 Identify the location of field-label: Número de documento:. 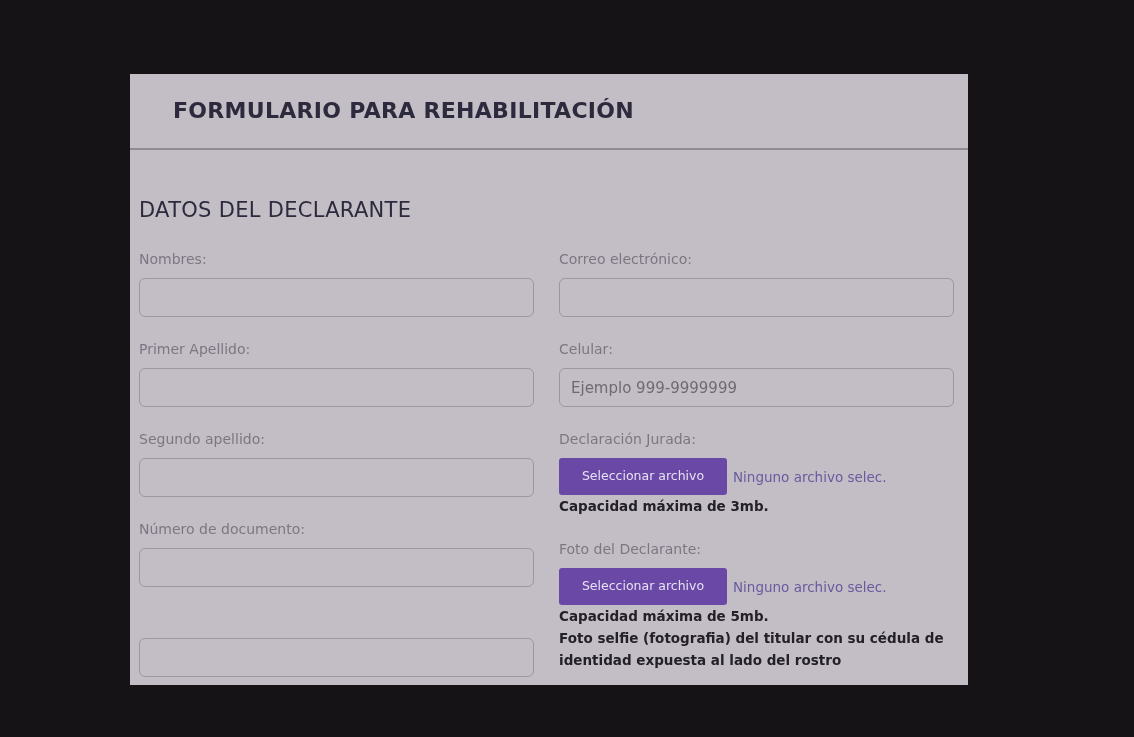
(222, 530).